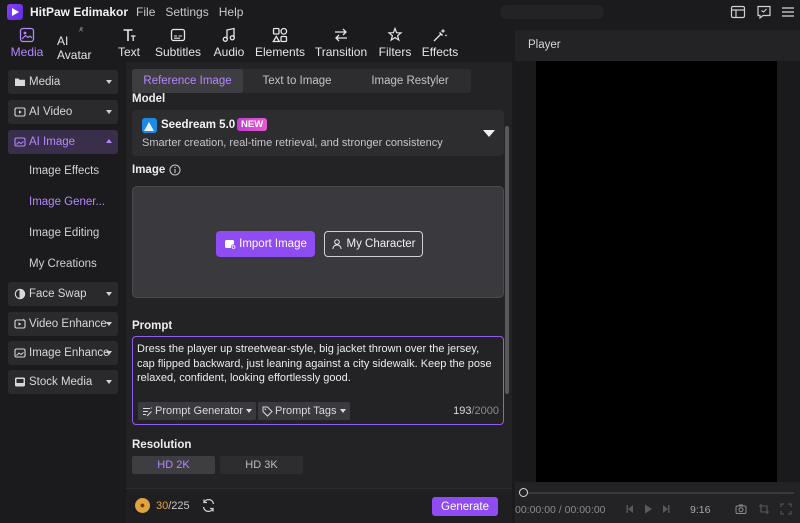 The height and width of the screenshot is (523, 800). What do you see at coordinates (788, 271) in the screenshot?
I see `player-margin-right` at bounding box center [788, 271].